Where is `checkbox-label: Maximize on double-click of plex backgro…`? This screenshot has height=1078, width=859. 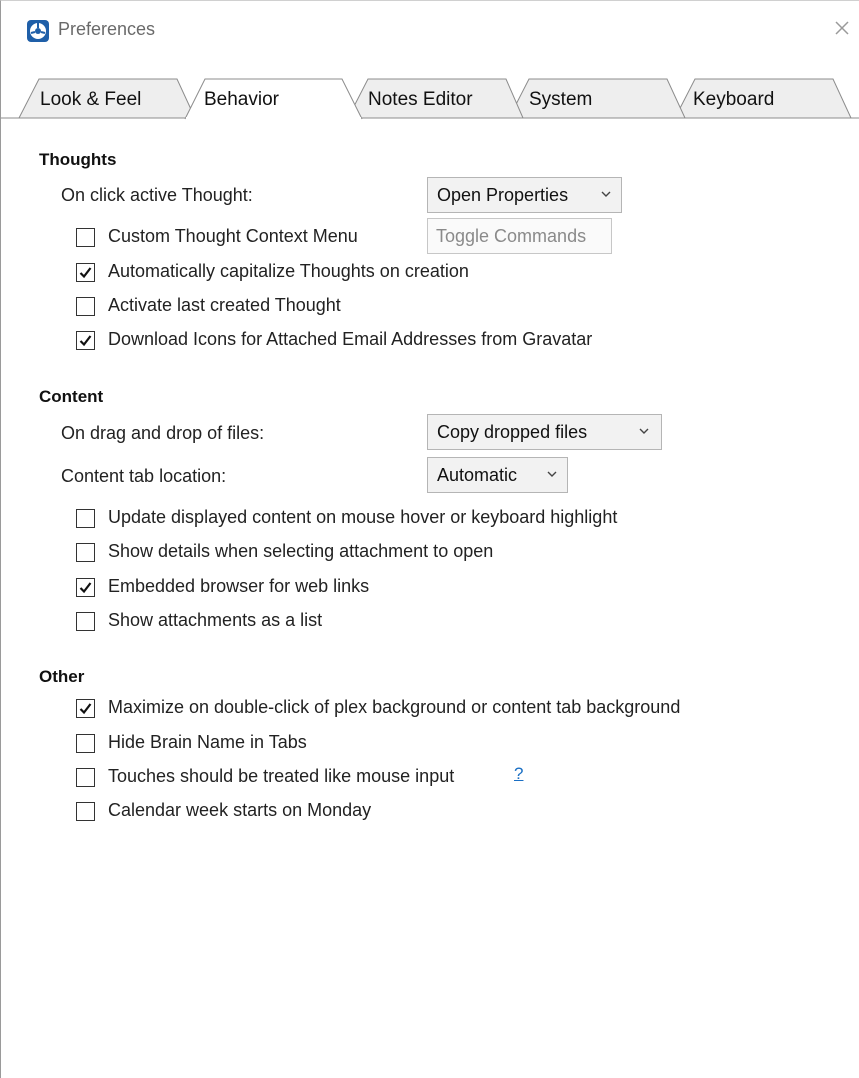
checkbox-label: Maximize on double-click of plex backgro… is located at coordinates (394, 707).